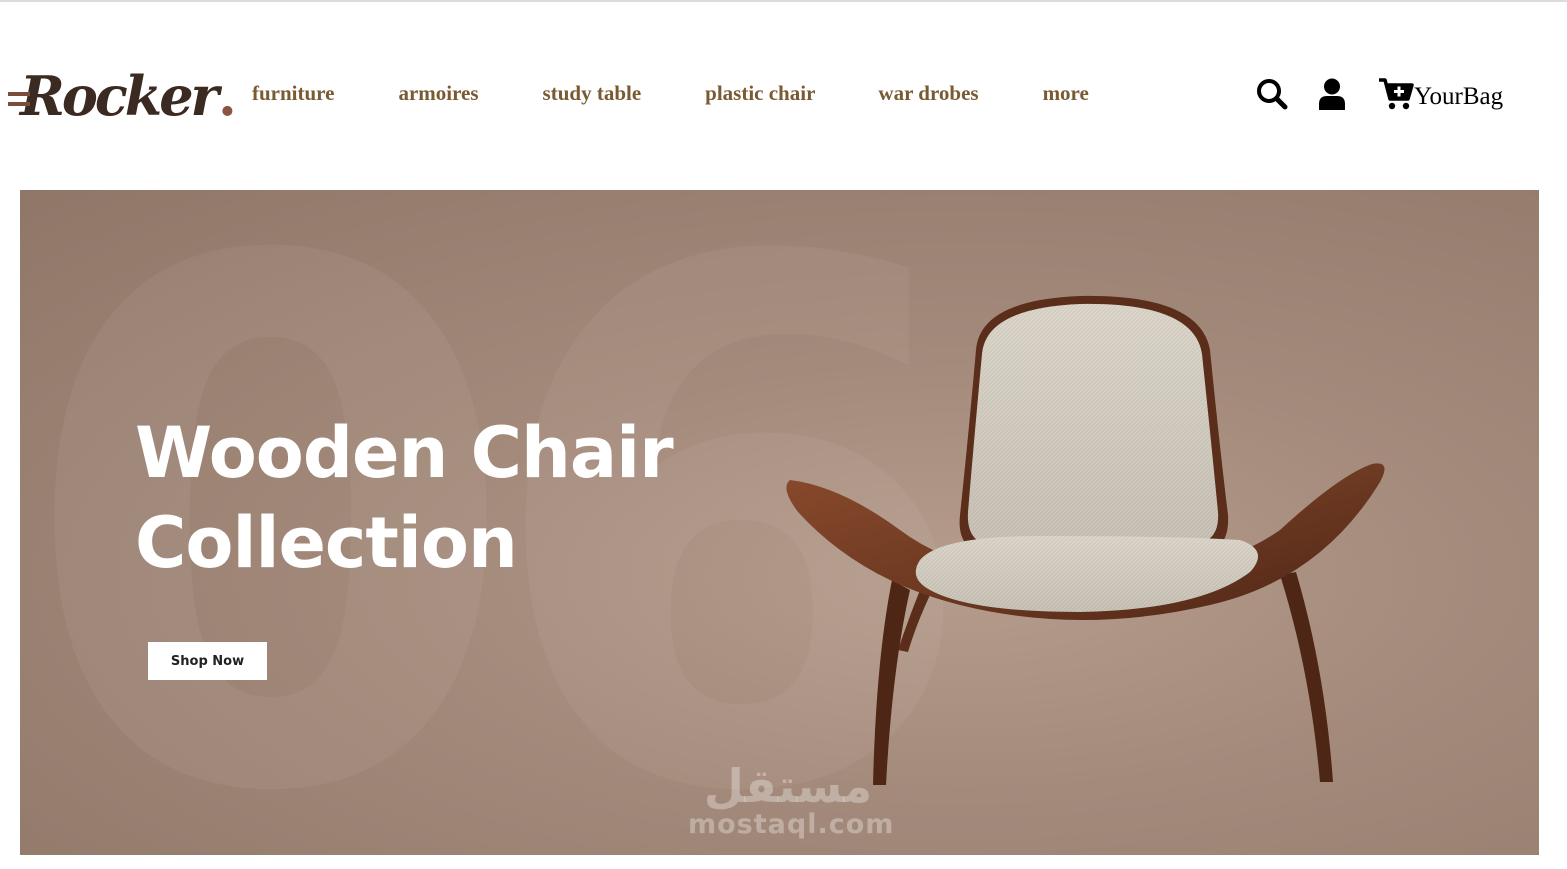  Describe the element at coordinates (119, 96) in the screenshot. I see `logo-text: Rocker` at that location.